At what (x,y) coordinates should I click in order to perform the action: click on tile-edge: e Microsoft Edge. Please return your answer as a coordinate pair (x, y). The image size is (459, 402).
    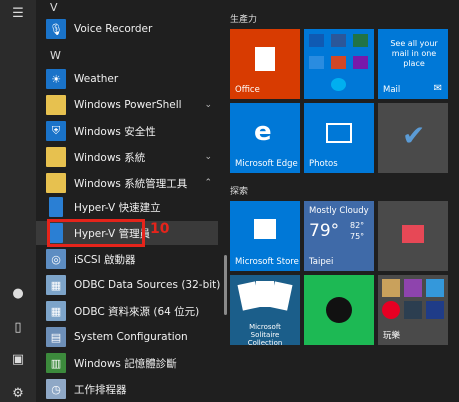
    Looking at the image, I should click on (265, 138).